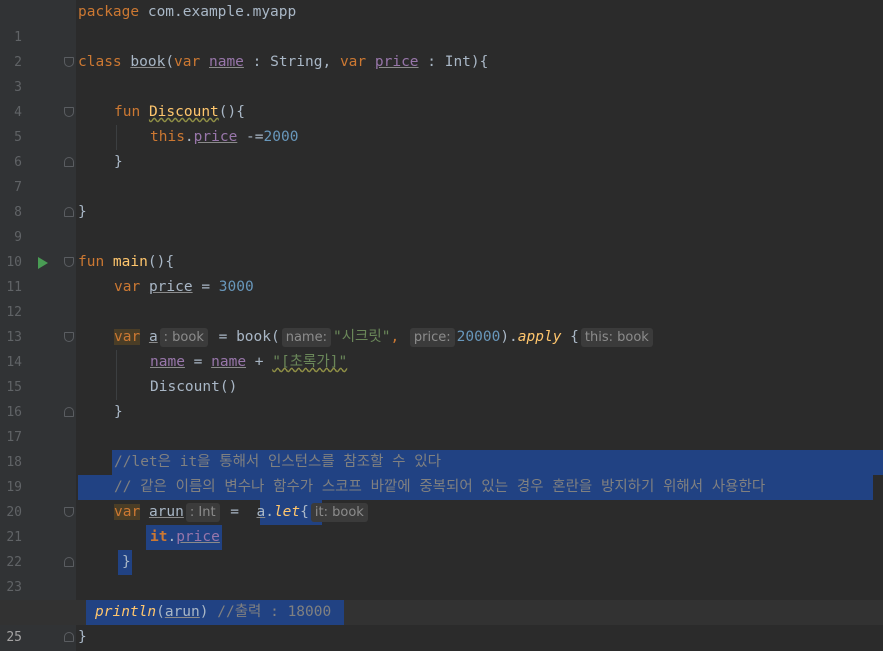 This screenshot has height=651, width=883. Describe the element at coordinates (441, 472) in the screenshot. I see `code-line-19: 19 //let은 it을 통해서 인스턴스를 참조할 수 있다` at that location.